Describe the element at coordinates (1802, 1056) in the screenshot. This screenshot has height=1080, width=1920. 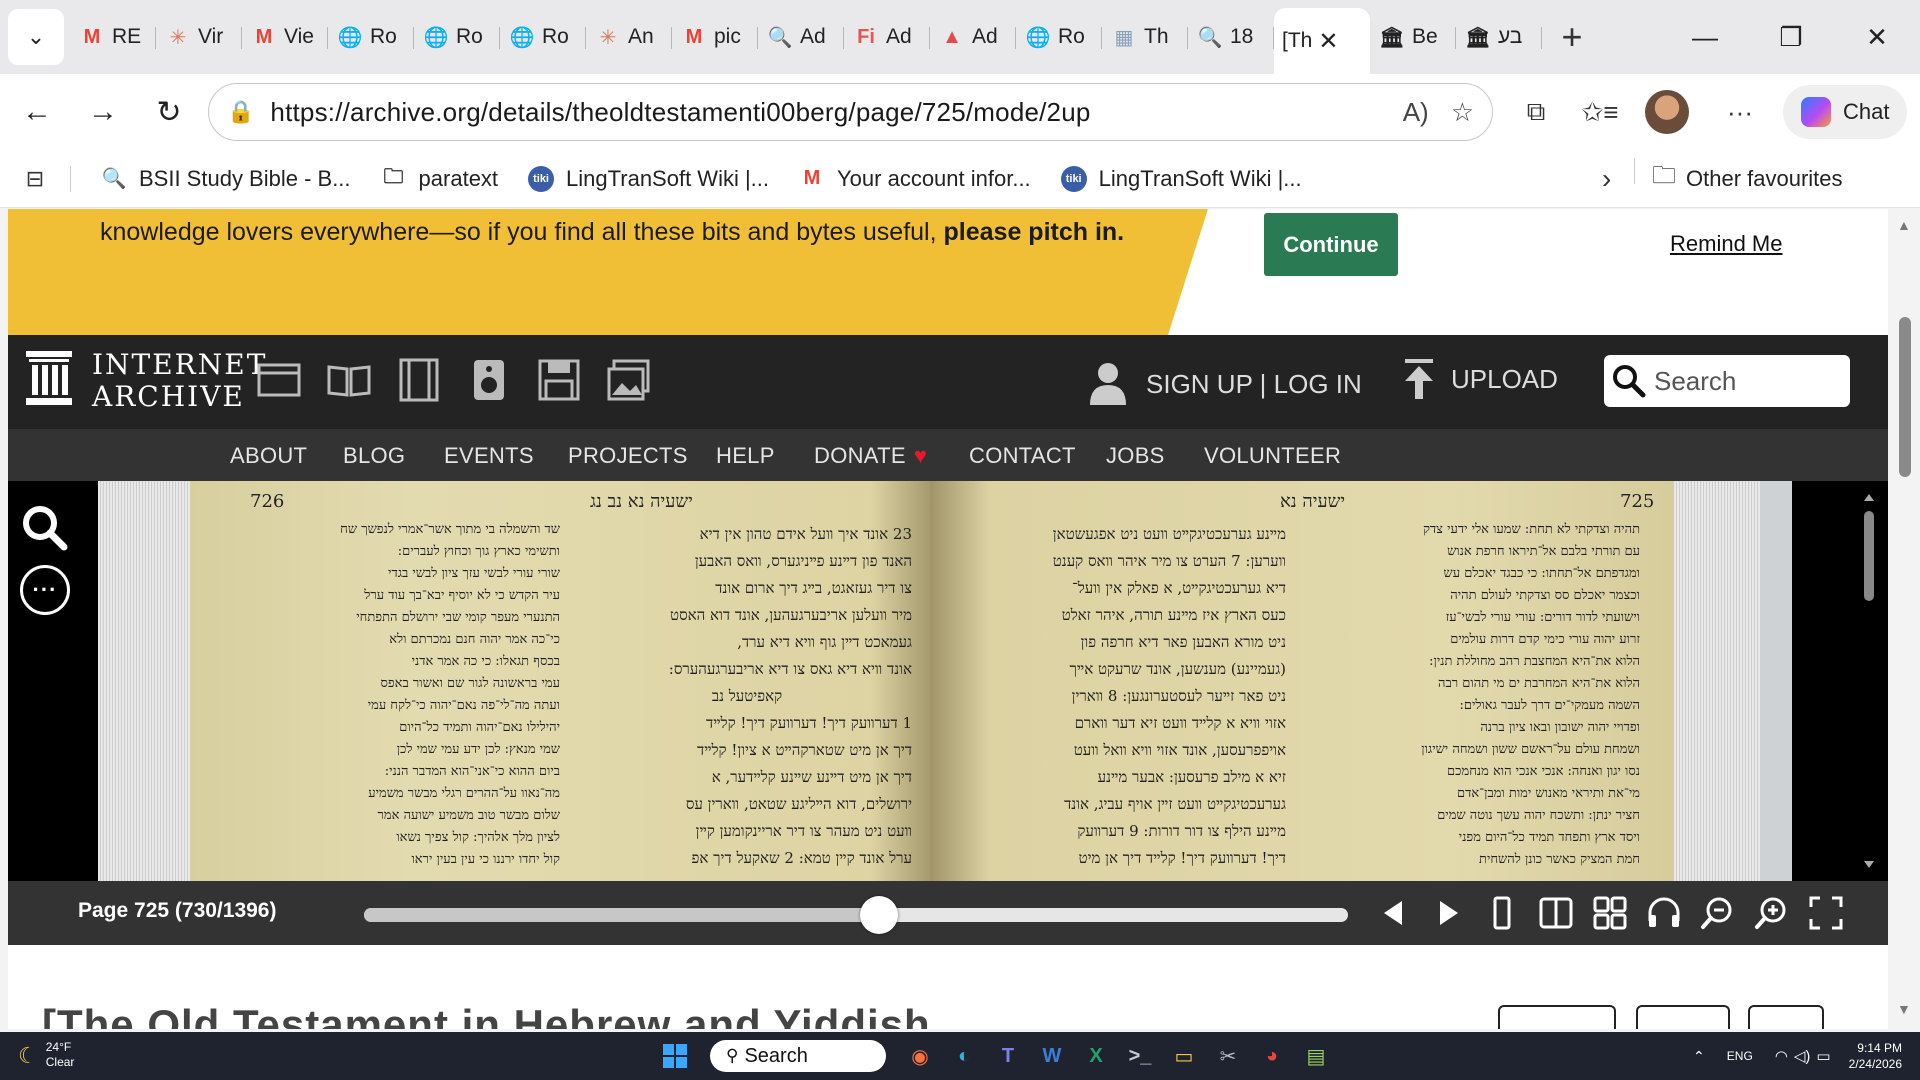
I see `volume-icon: ◁)` at that location.